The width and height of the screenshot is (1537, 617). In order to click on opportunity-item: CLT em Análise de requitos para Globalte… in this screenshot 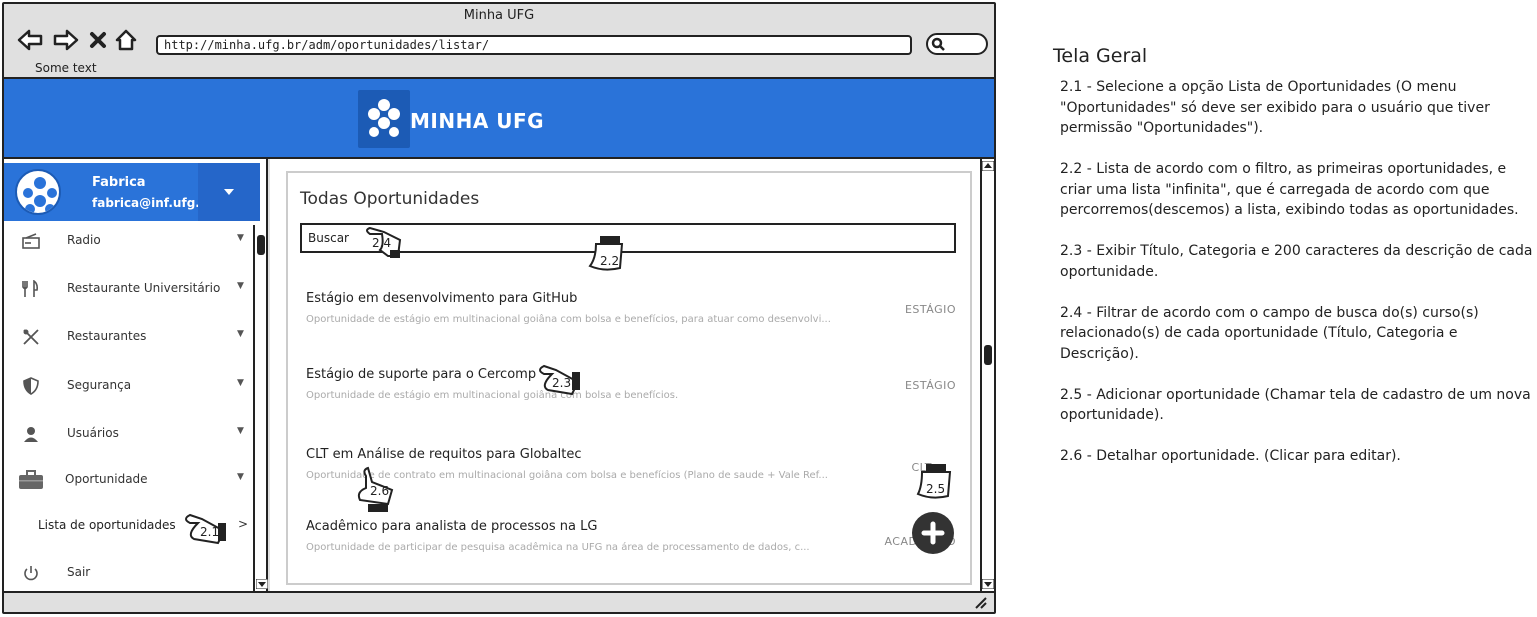, I will do `click(631, 464)`.